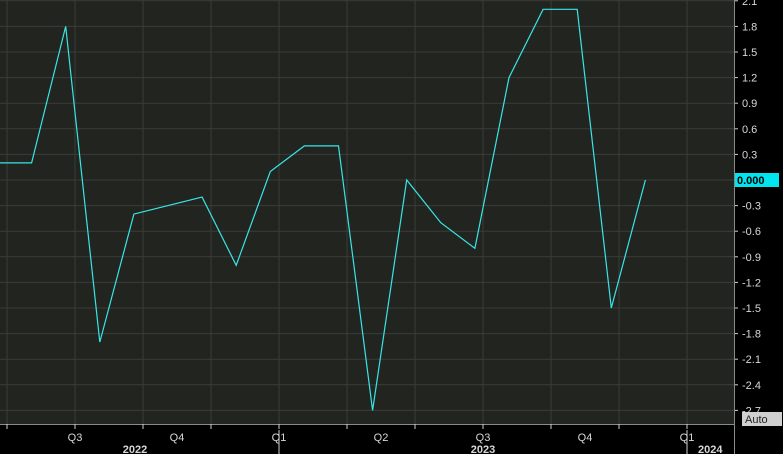 The height and width of the screenshot is (454, 783). What do you see at coordinates (751, 283) in the screenshot?
I see `y-tick-label: -1.2` at bounding box center [751, 283].